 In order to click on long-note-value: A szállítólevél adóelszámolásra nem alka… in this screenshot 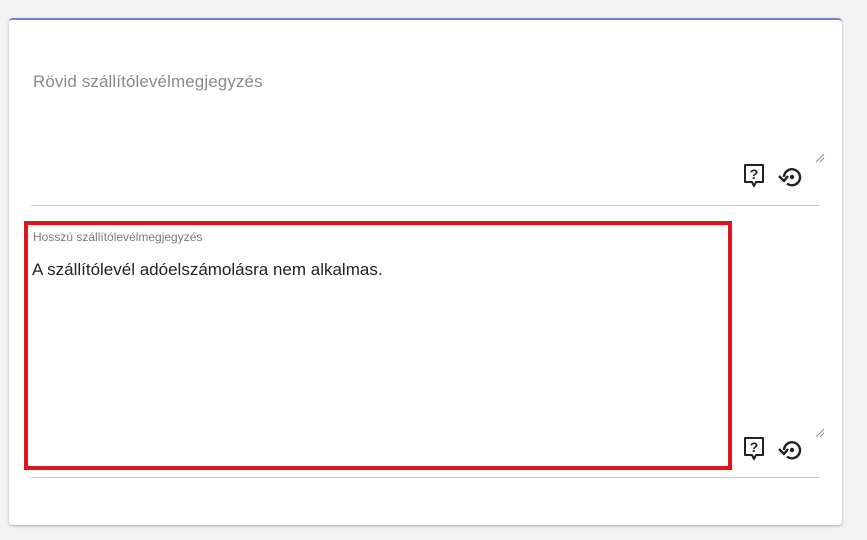, I will do `click(207, 270)`.